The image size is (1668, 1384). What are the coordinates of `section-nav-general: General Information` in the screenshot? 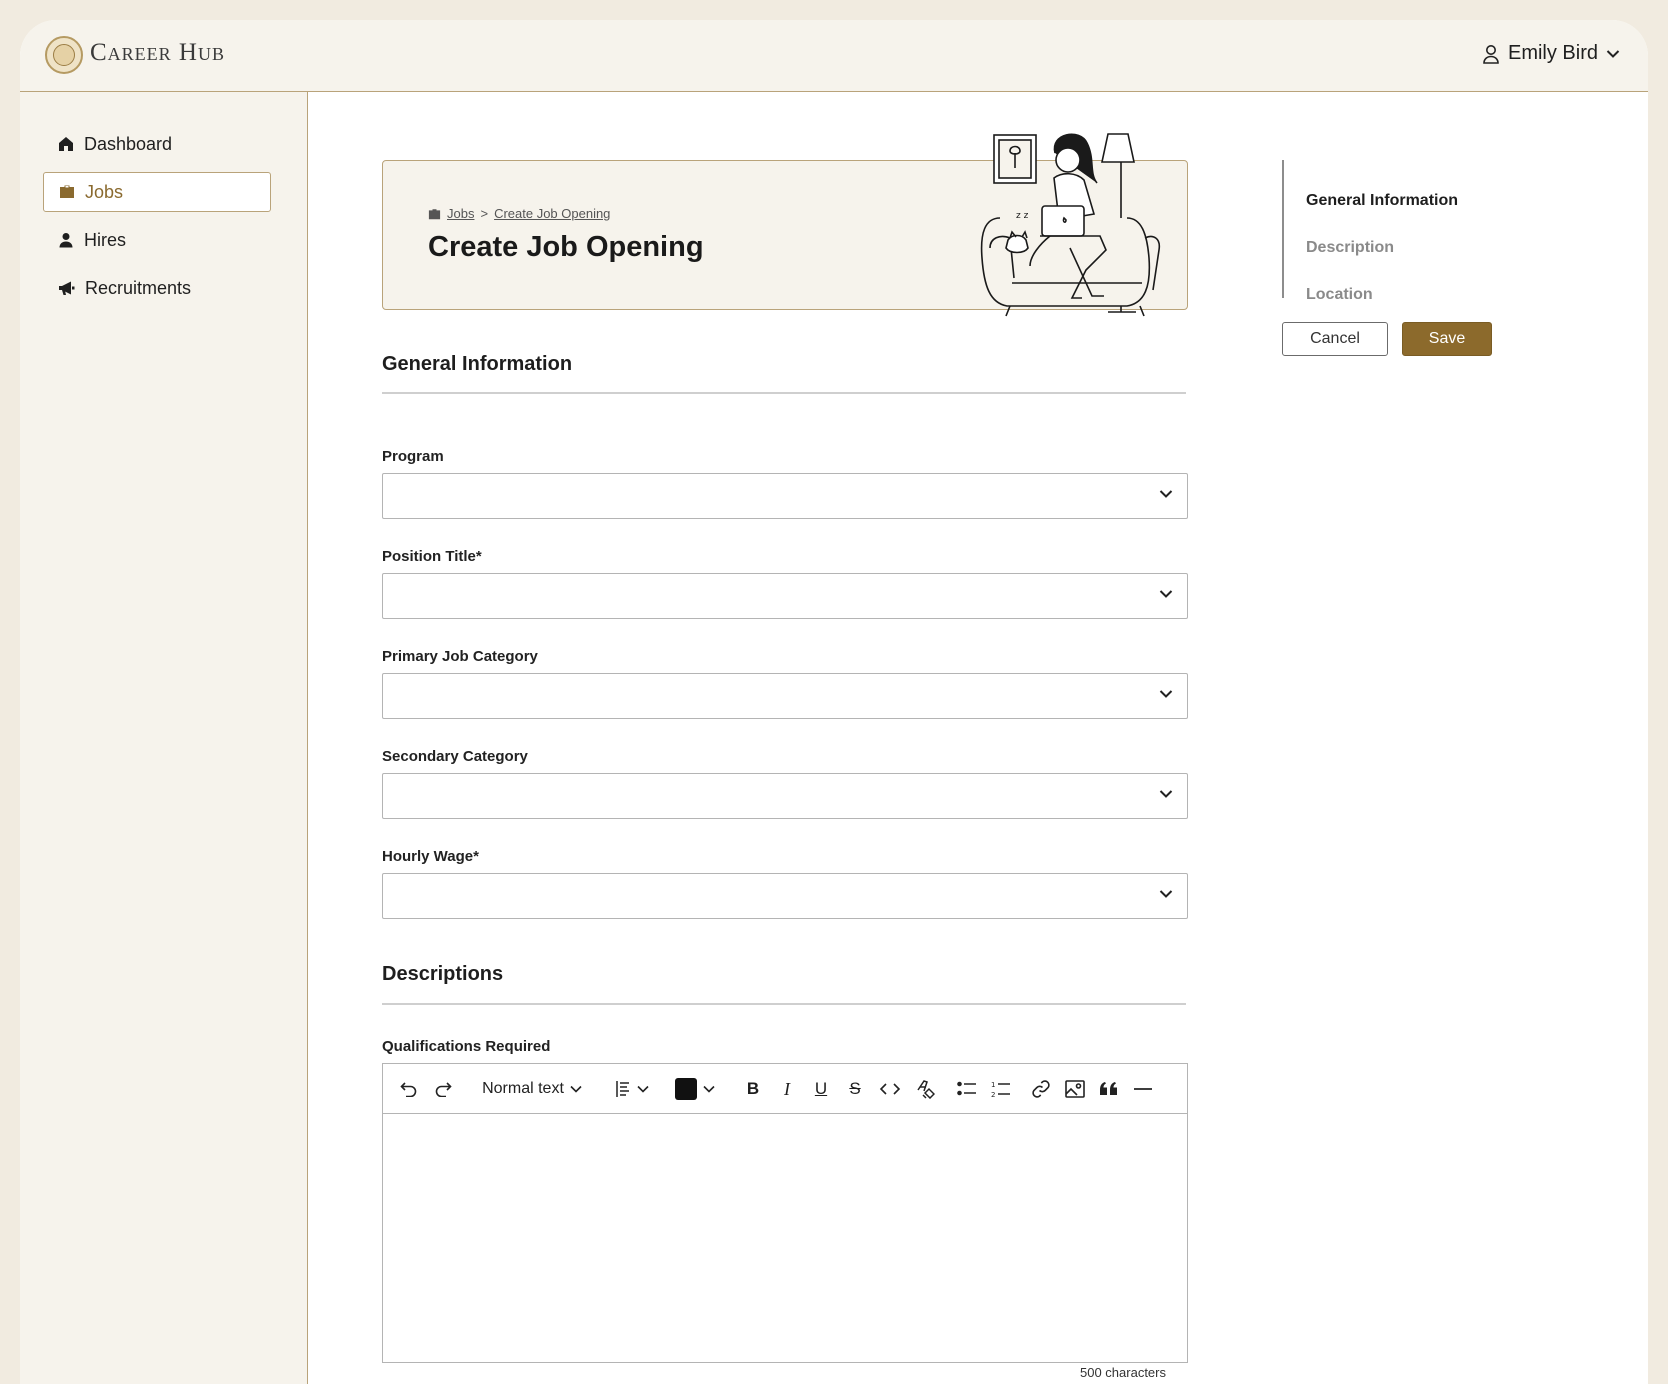 It's located at (1382, 201).